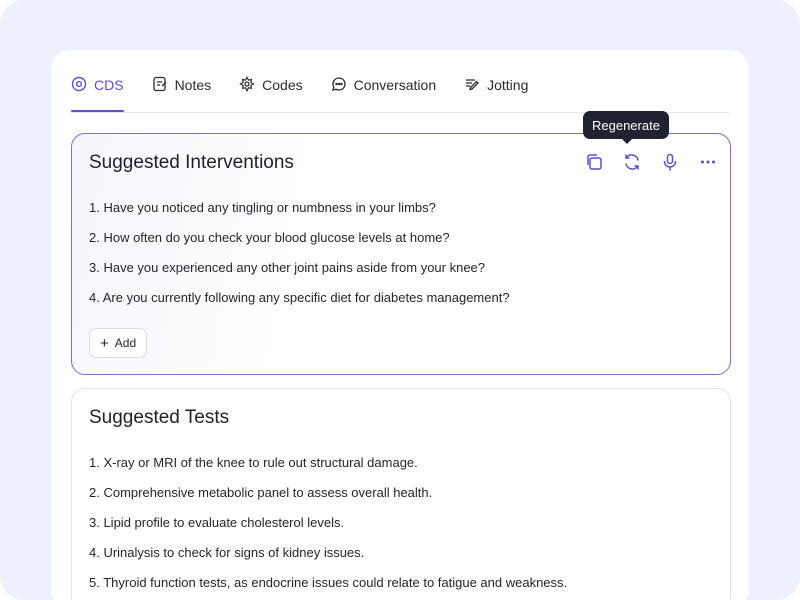 This screenshot has width=800, height=600. I want to click on tooltip-text: Regenerate, so click(626, 125).